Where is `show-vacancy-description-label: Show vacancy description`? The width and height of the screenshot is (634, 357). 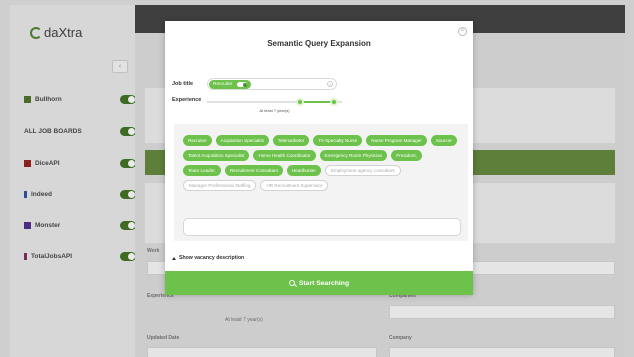
show-vacancy-description-label: Show vacancy description is located at coordinates (212, 258).